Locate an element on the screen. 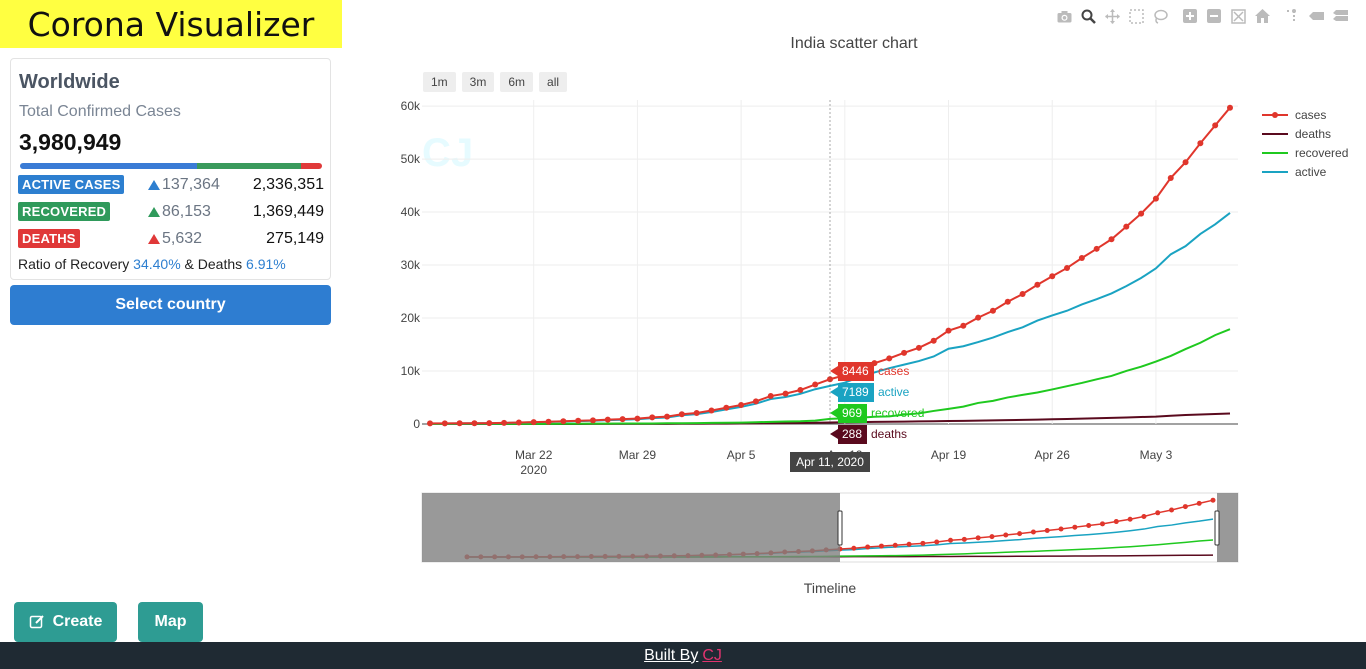 The width and height of the screenshot is (1366, 669). hover-label-recovered: 969 recovered is located at coordinates (877, 413).